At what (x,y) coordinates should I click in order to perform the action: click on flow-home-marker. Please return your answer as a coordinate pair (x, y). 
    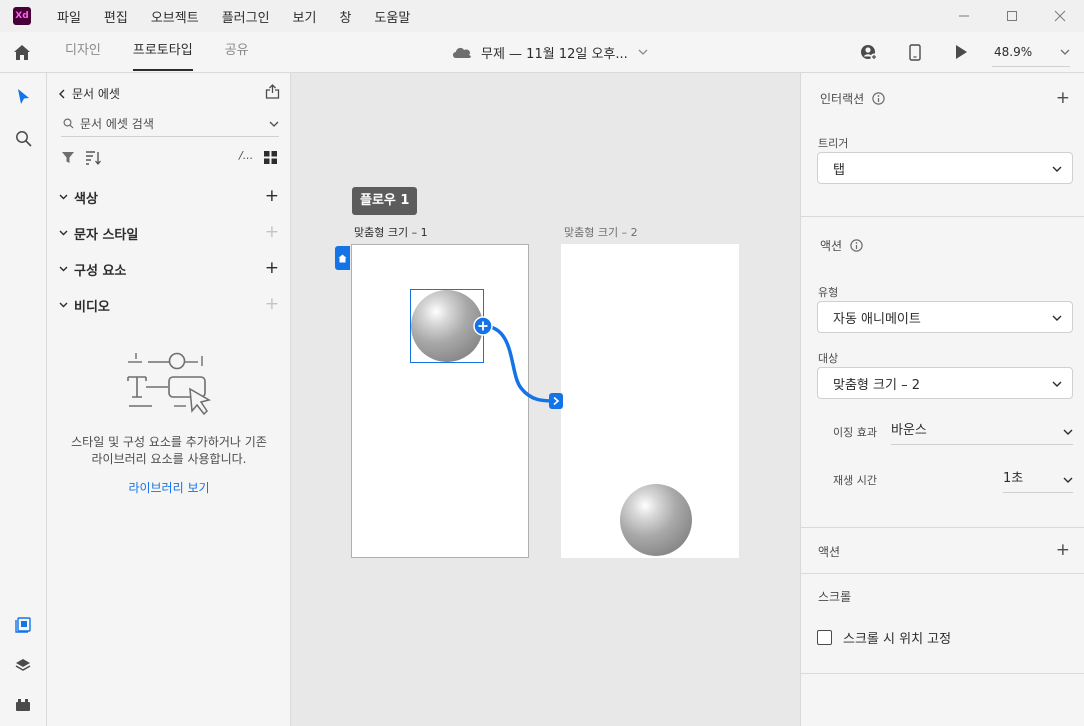
    Looking at the image, I should click on (342, 258).